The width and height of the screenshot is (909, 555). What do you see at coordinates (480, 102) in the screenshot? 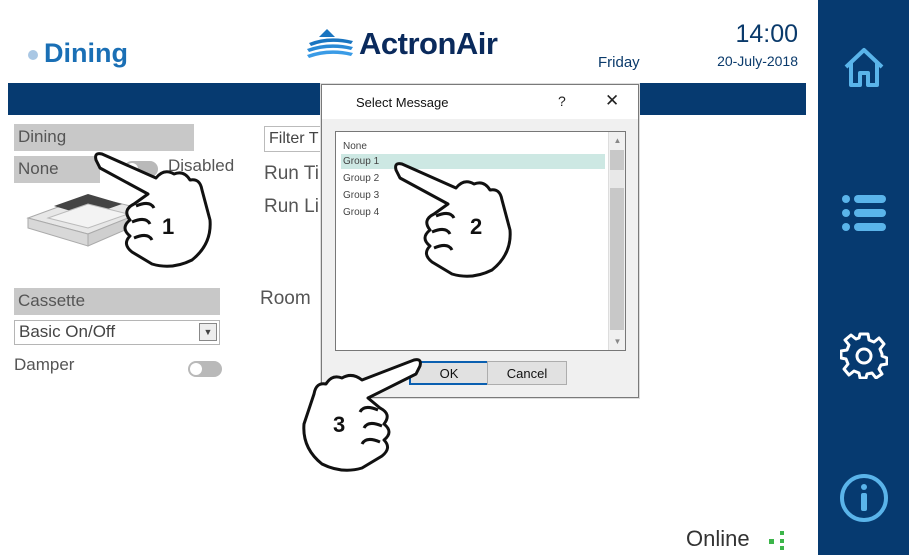
I see `dialog-titlebar: Select Message ? ✕` at bounding box center [480, 102].